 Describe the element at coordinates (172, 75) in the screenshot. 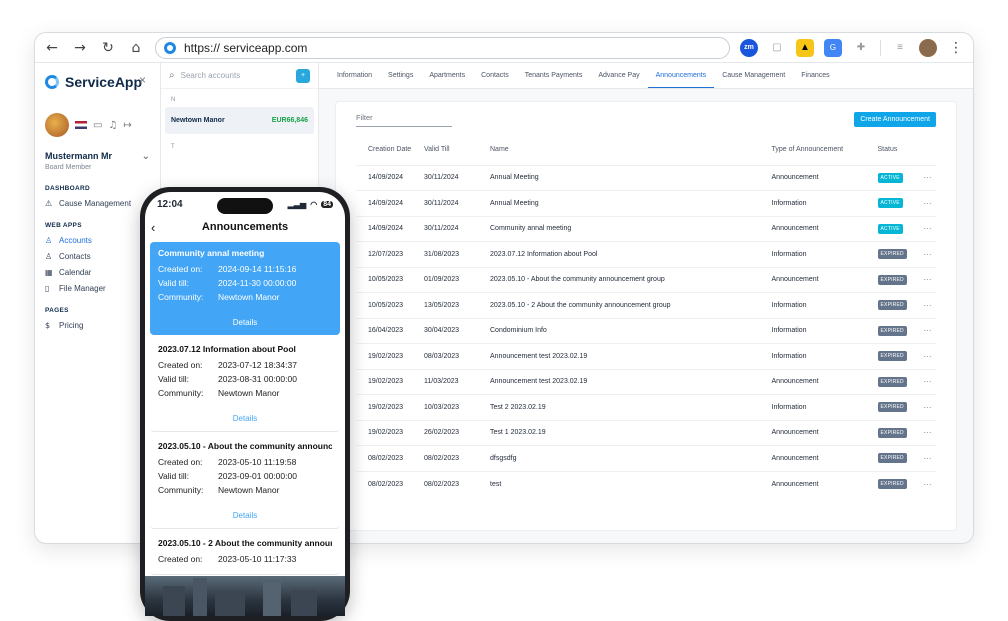

I see `search-icon: ⌕` at that location.